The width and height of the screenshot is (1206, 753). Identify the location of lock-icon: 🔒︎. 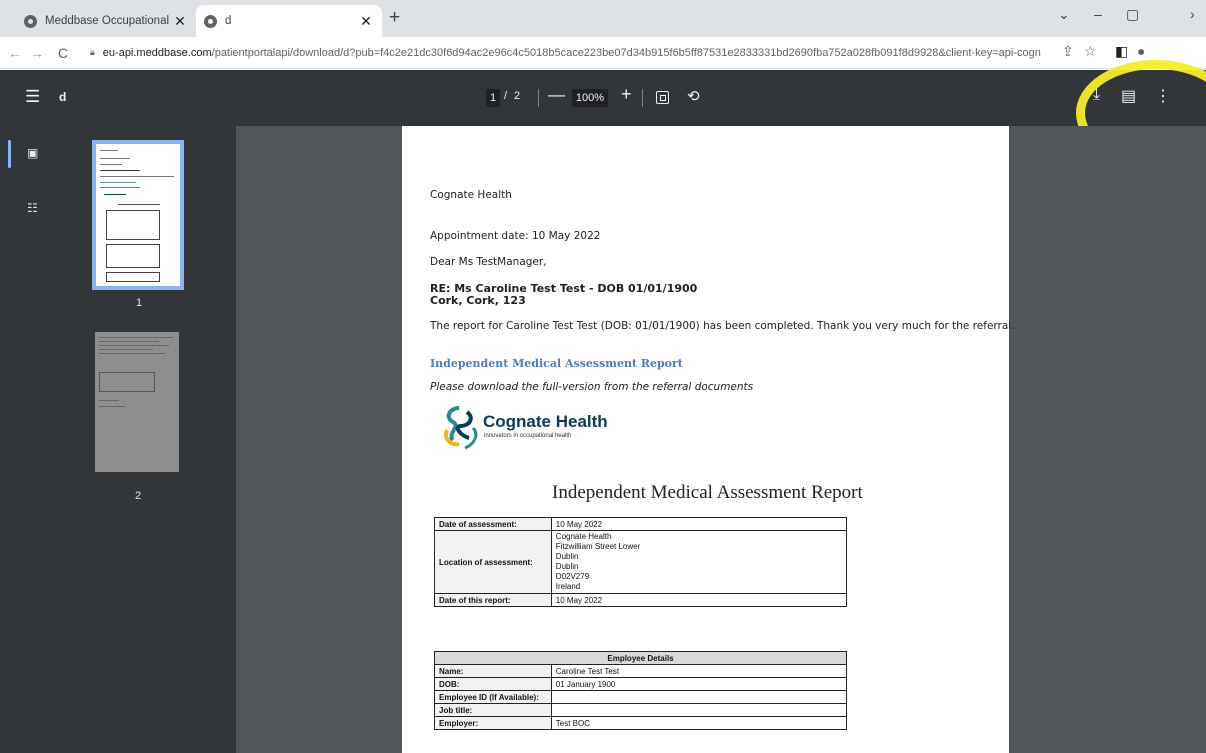
(92, 52).